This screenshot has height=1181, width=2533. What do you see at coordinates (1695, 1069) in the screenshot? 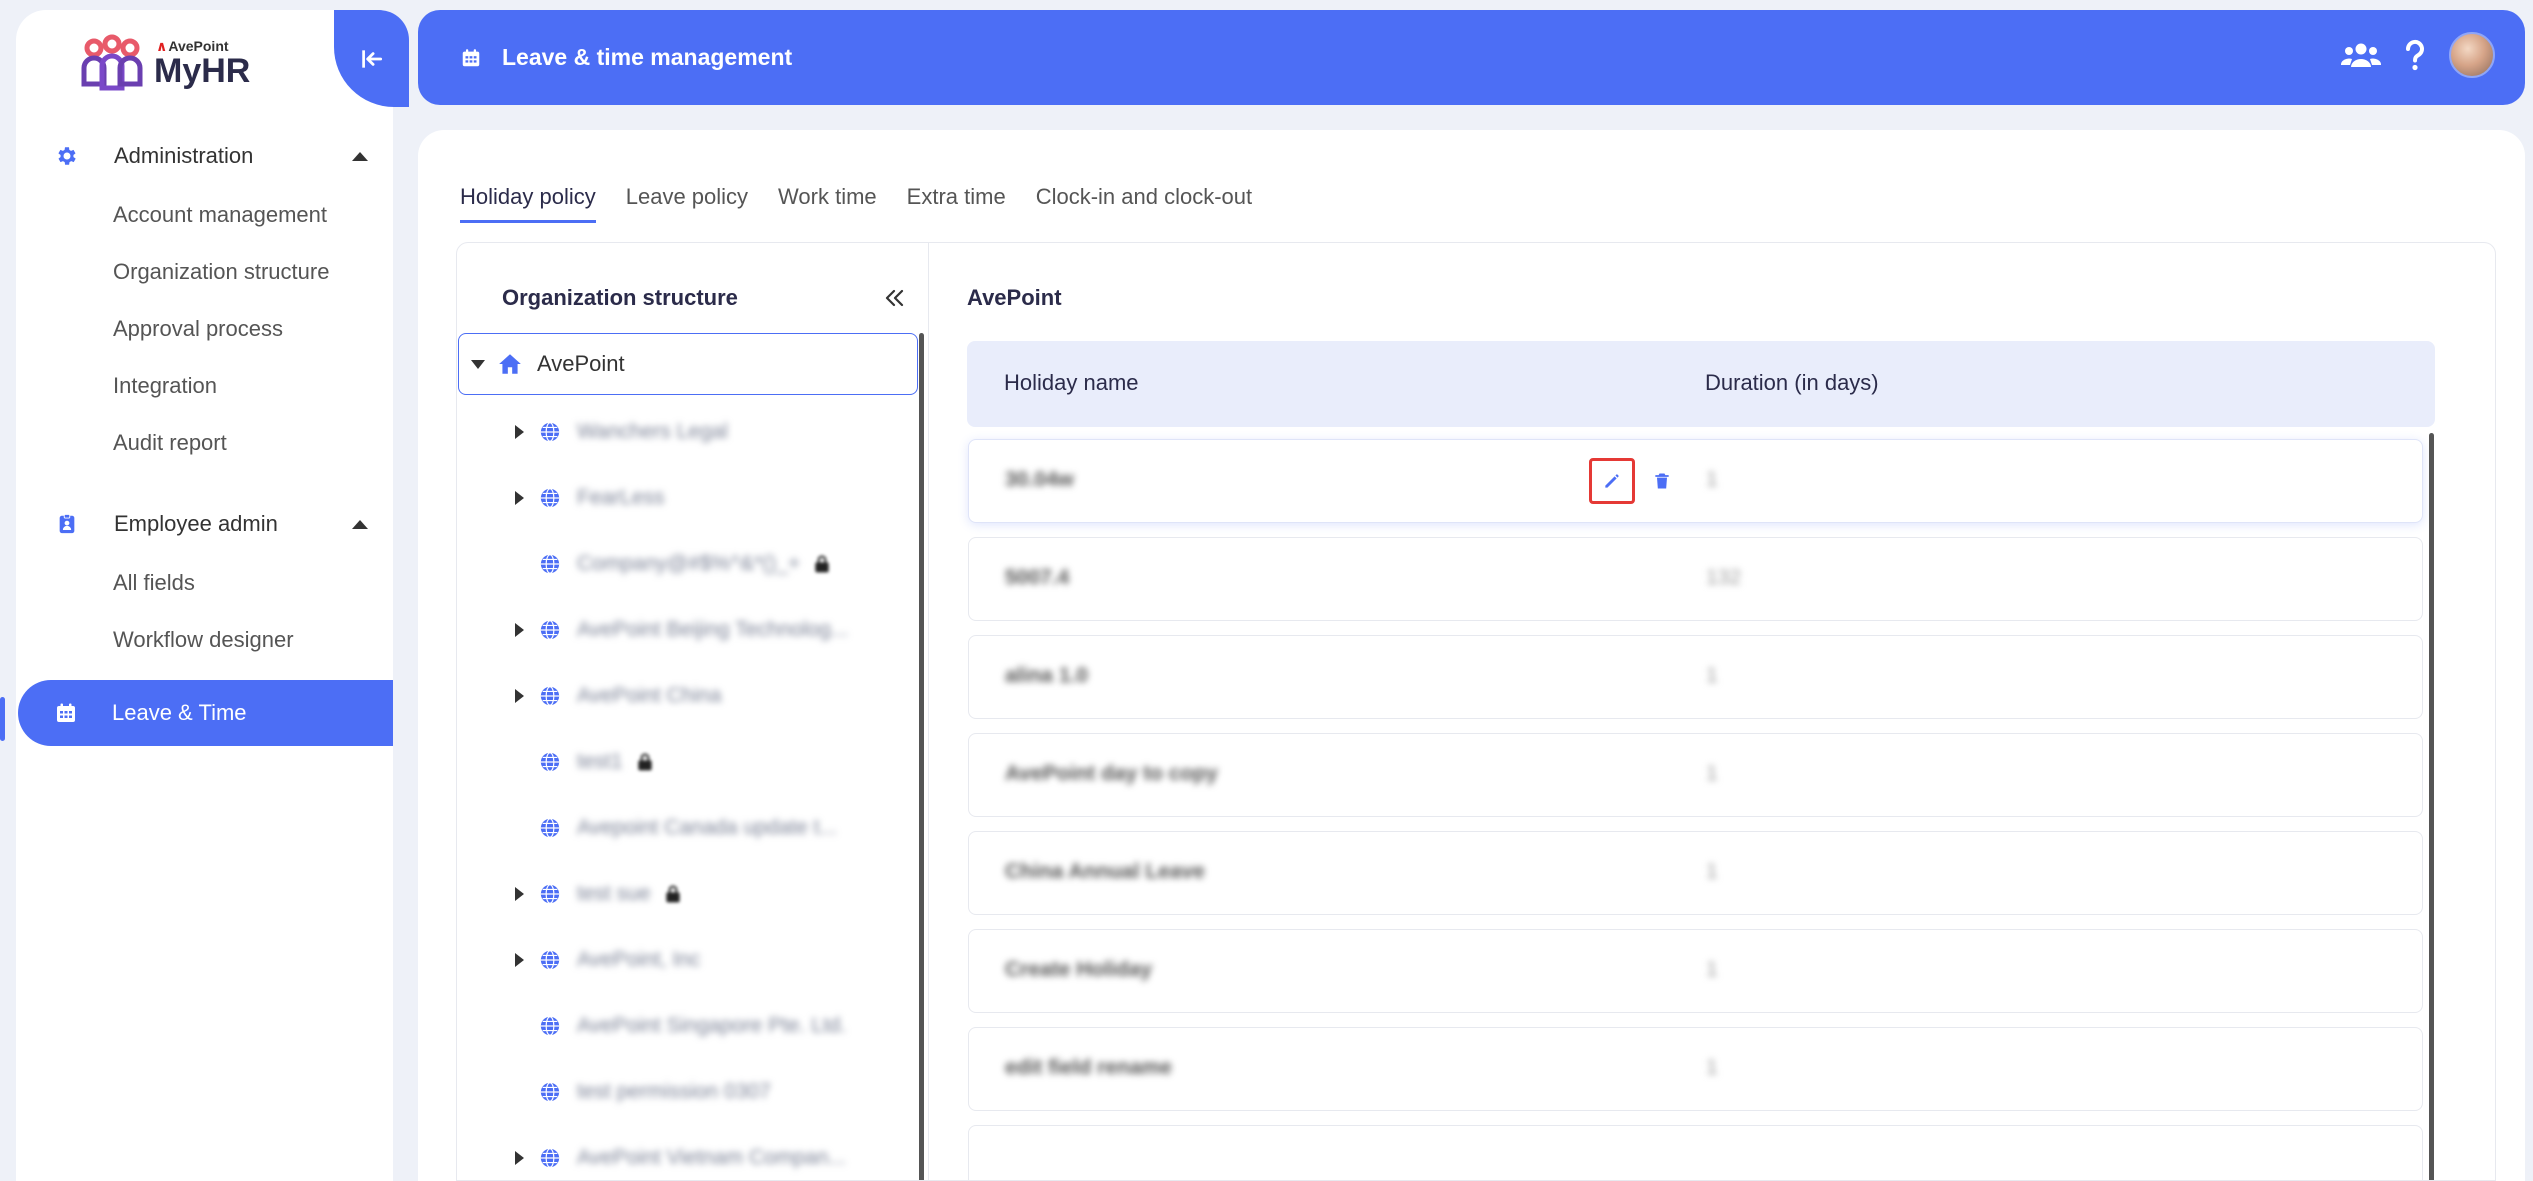
I see `table-row: edit field rename 1` at bounding box center [1695, 1069].